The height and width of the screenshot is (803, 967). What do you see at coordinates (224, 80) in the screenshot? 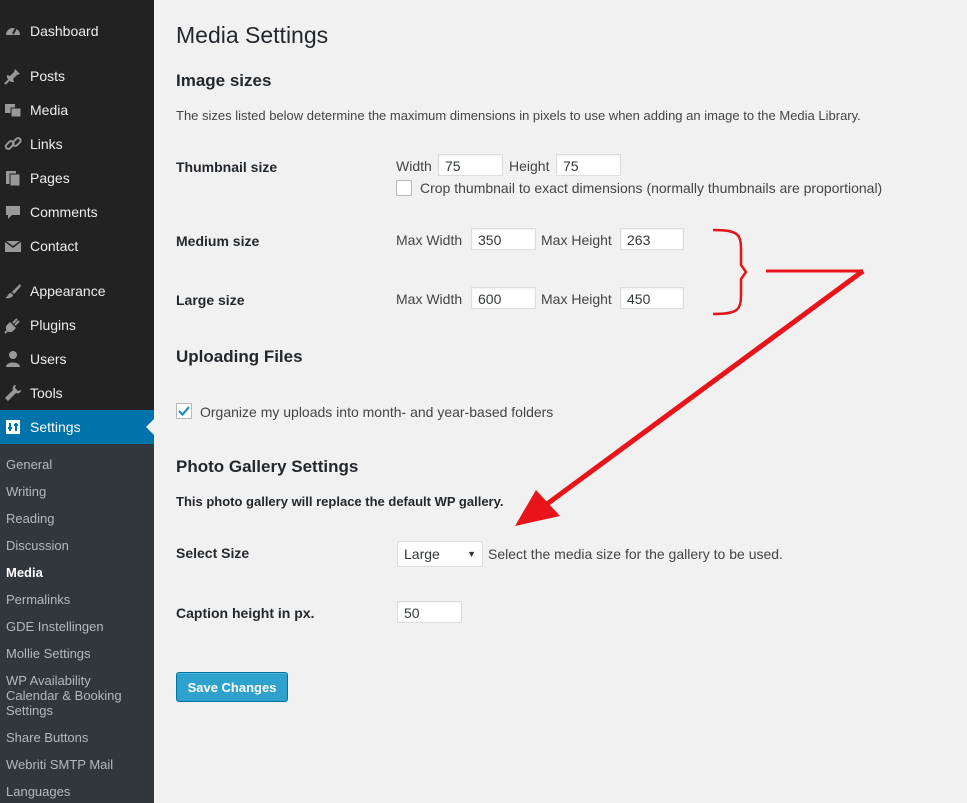
I see `image-sizes-heading: Image sizes` at bounding box center [224, 80].